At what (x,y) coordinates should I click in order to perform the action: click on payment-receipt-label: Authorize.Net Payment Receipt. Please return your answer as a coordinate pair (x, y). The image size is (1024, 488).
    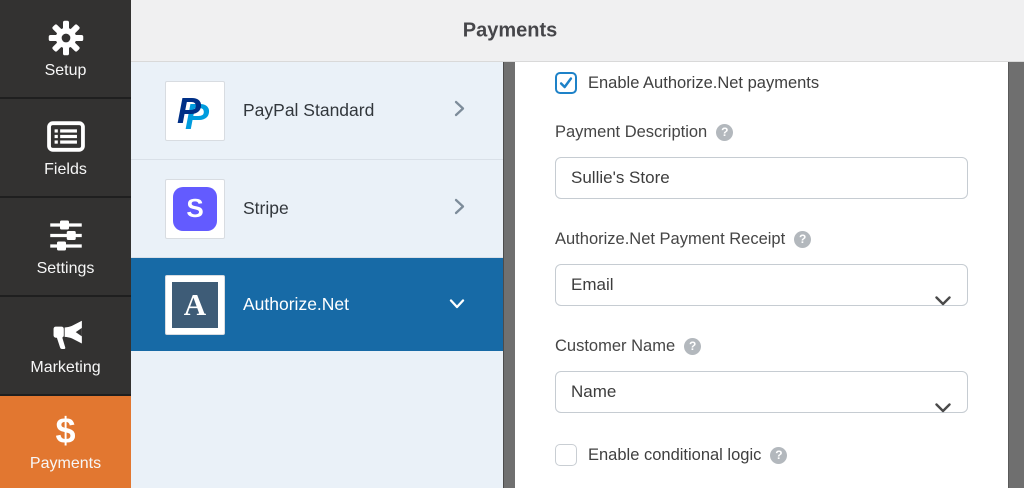
    Looking at the image, I should click on (670, 239).